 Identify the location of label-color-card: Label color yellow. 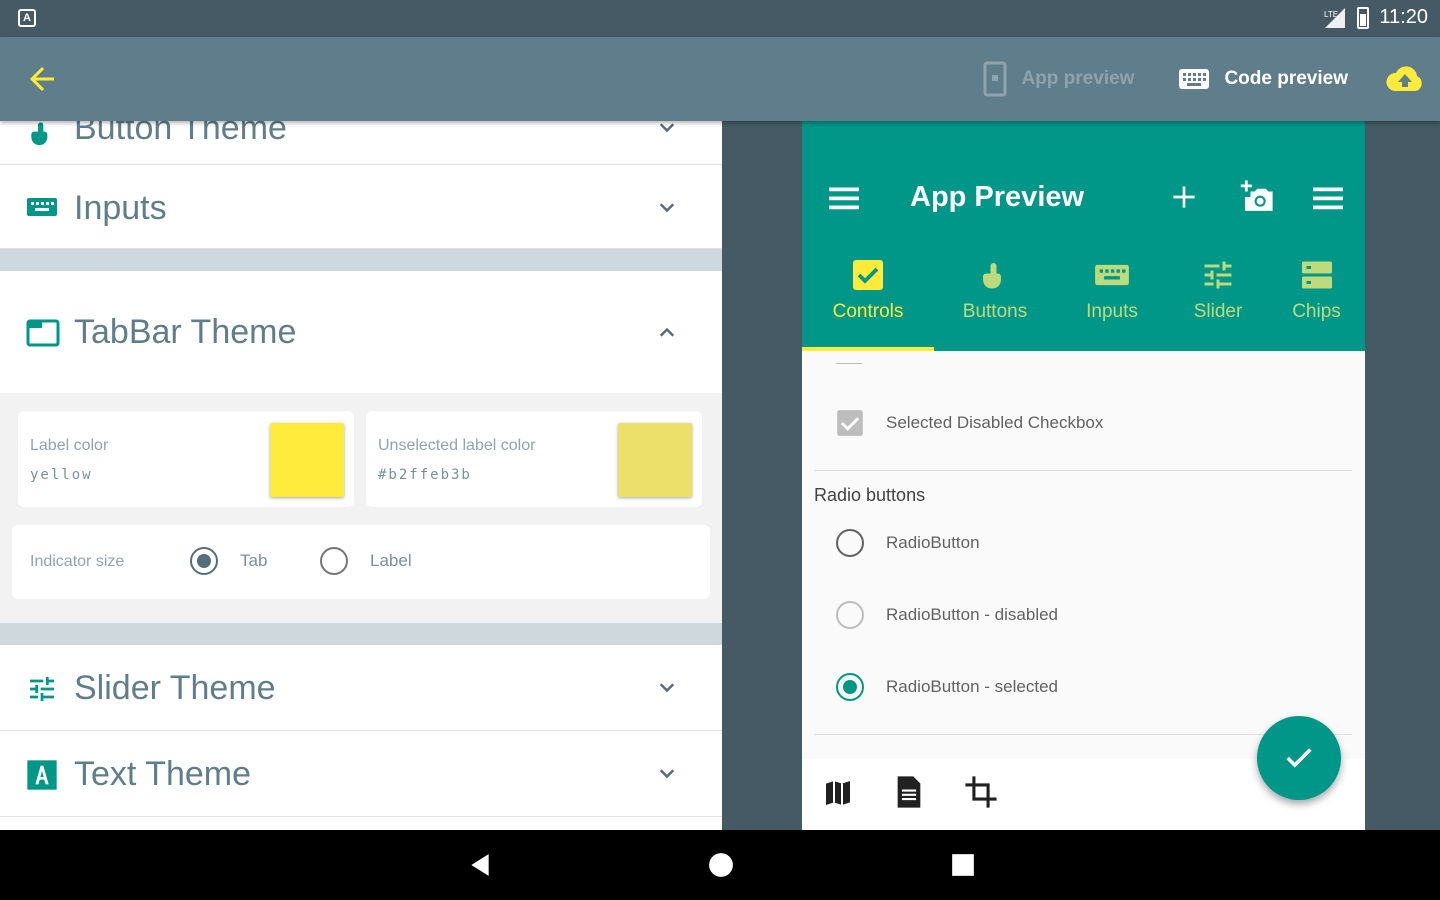
(186, 459).